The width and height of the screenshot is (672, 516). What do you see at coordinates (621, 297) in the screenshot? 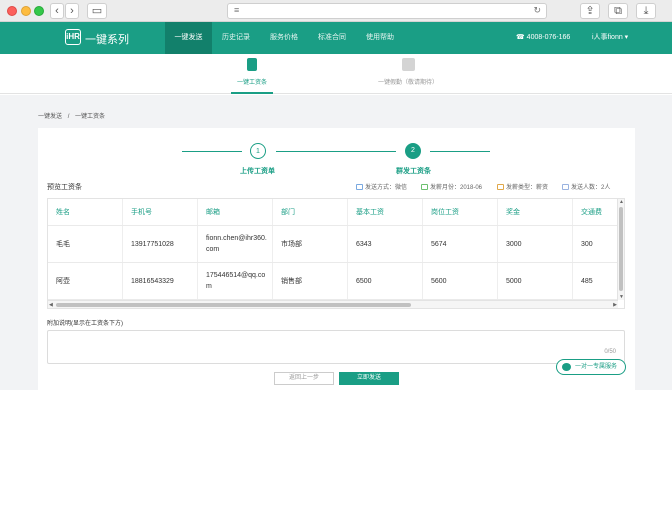
I see `scroll-down-icon: ▼` at bounding box center [621, 297].